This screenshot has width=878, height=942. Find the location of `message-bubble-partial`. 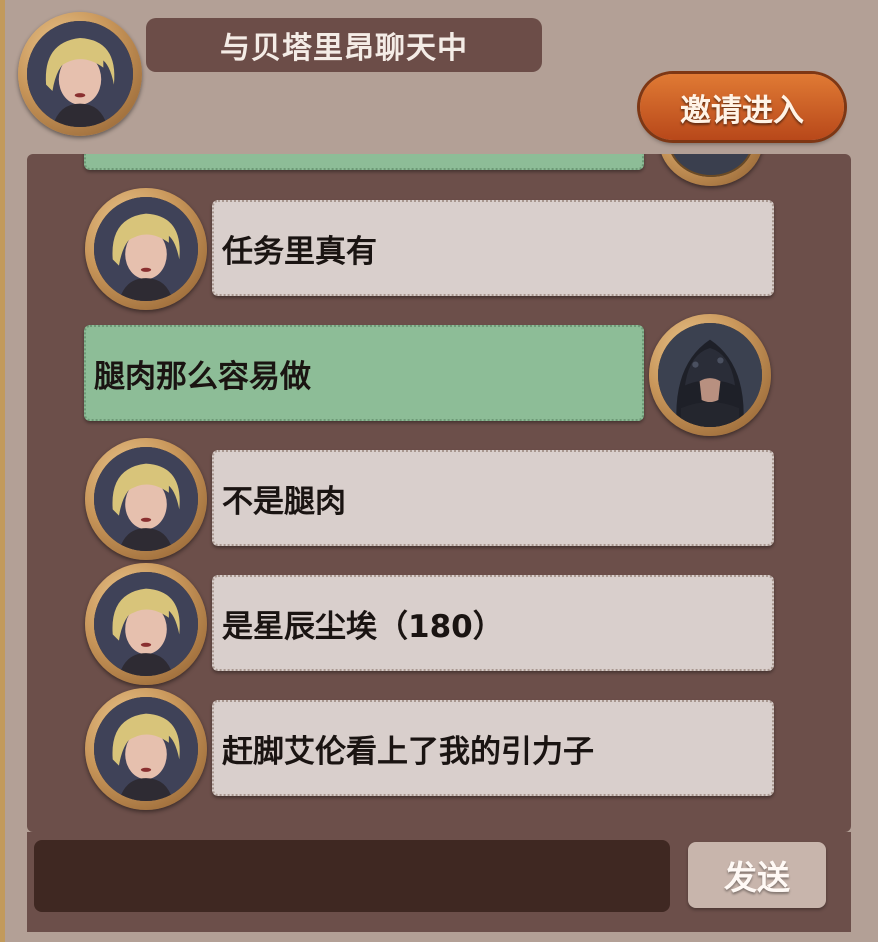

message-bubble-partial is located at coordinates (364, 162).